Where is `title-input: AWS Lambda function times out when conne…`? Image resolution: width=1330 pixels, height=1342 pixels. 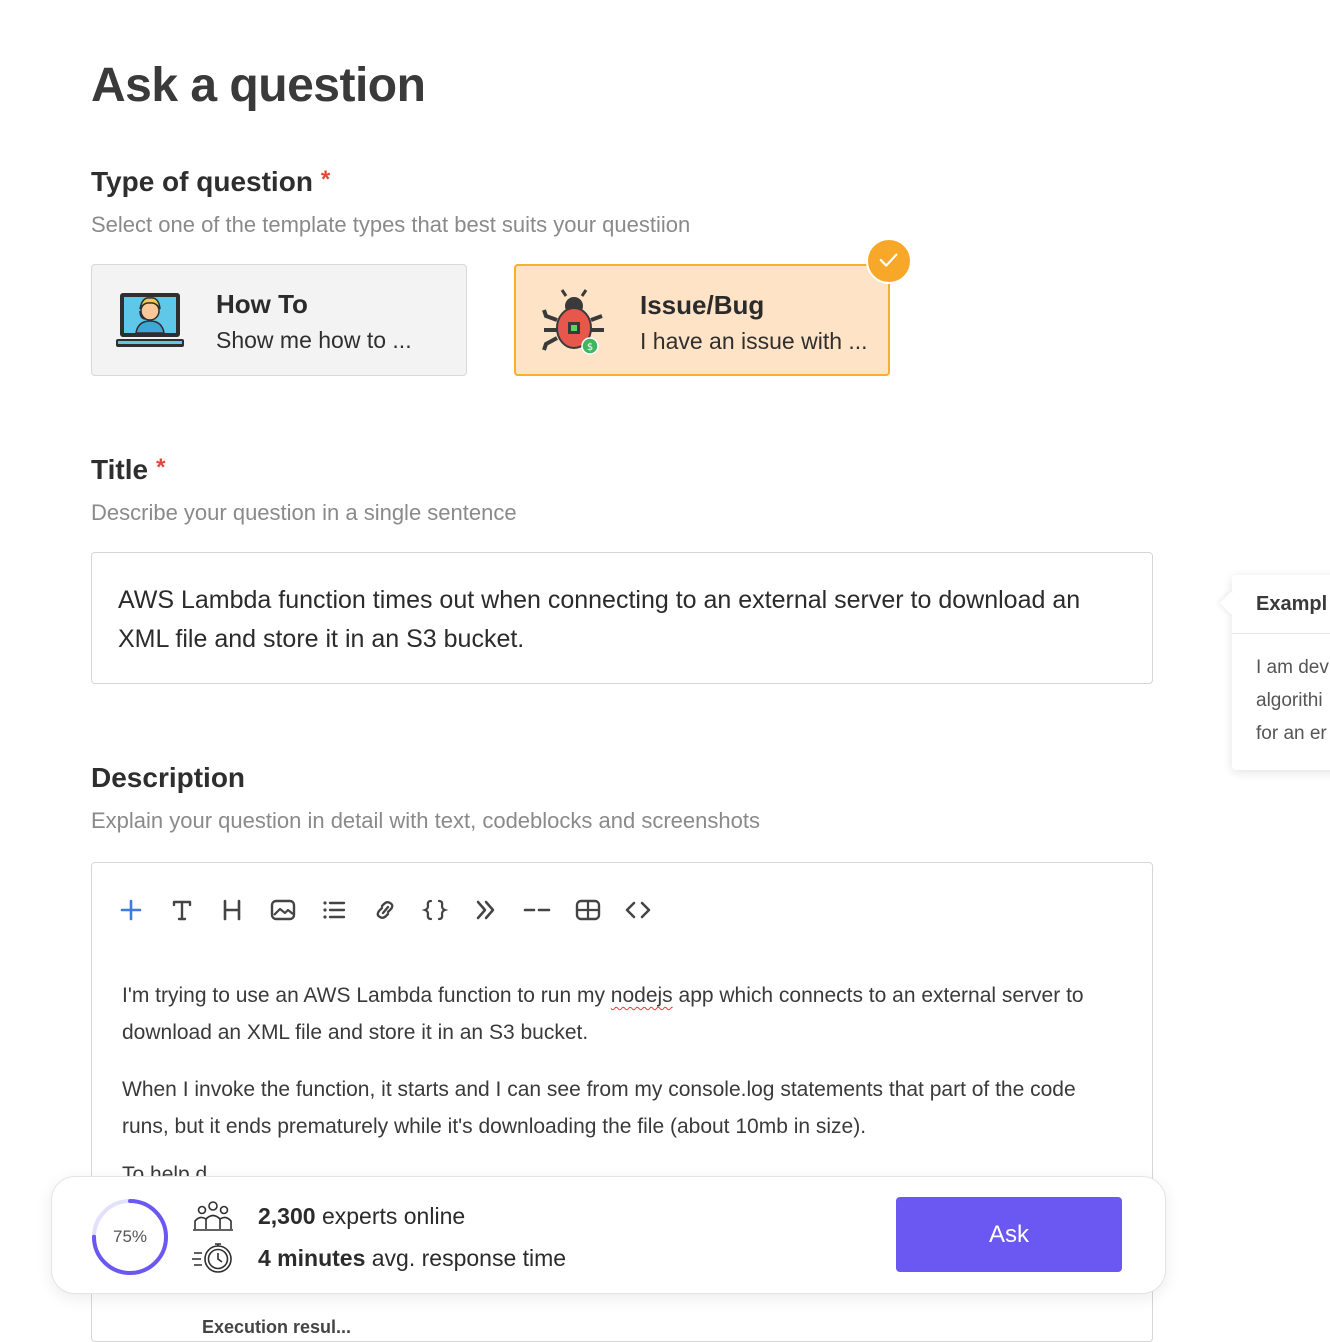
title-input: AWS Lambda function times out when conne… is located at coordinates (622, 618).